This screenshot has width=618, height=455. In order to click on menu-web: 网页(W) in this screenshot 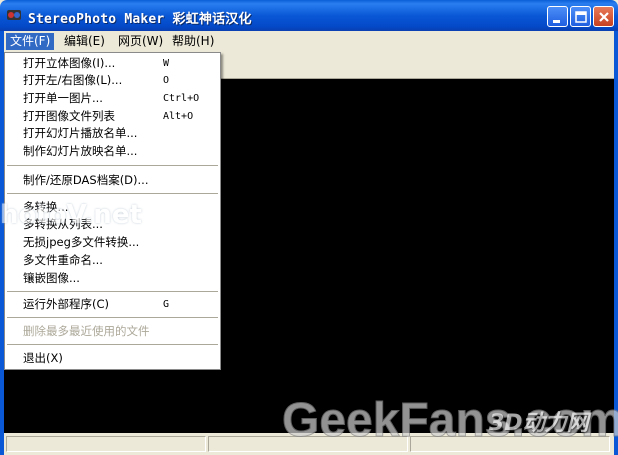, I will do `click(140, 41)`.